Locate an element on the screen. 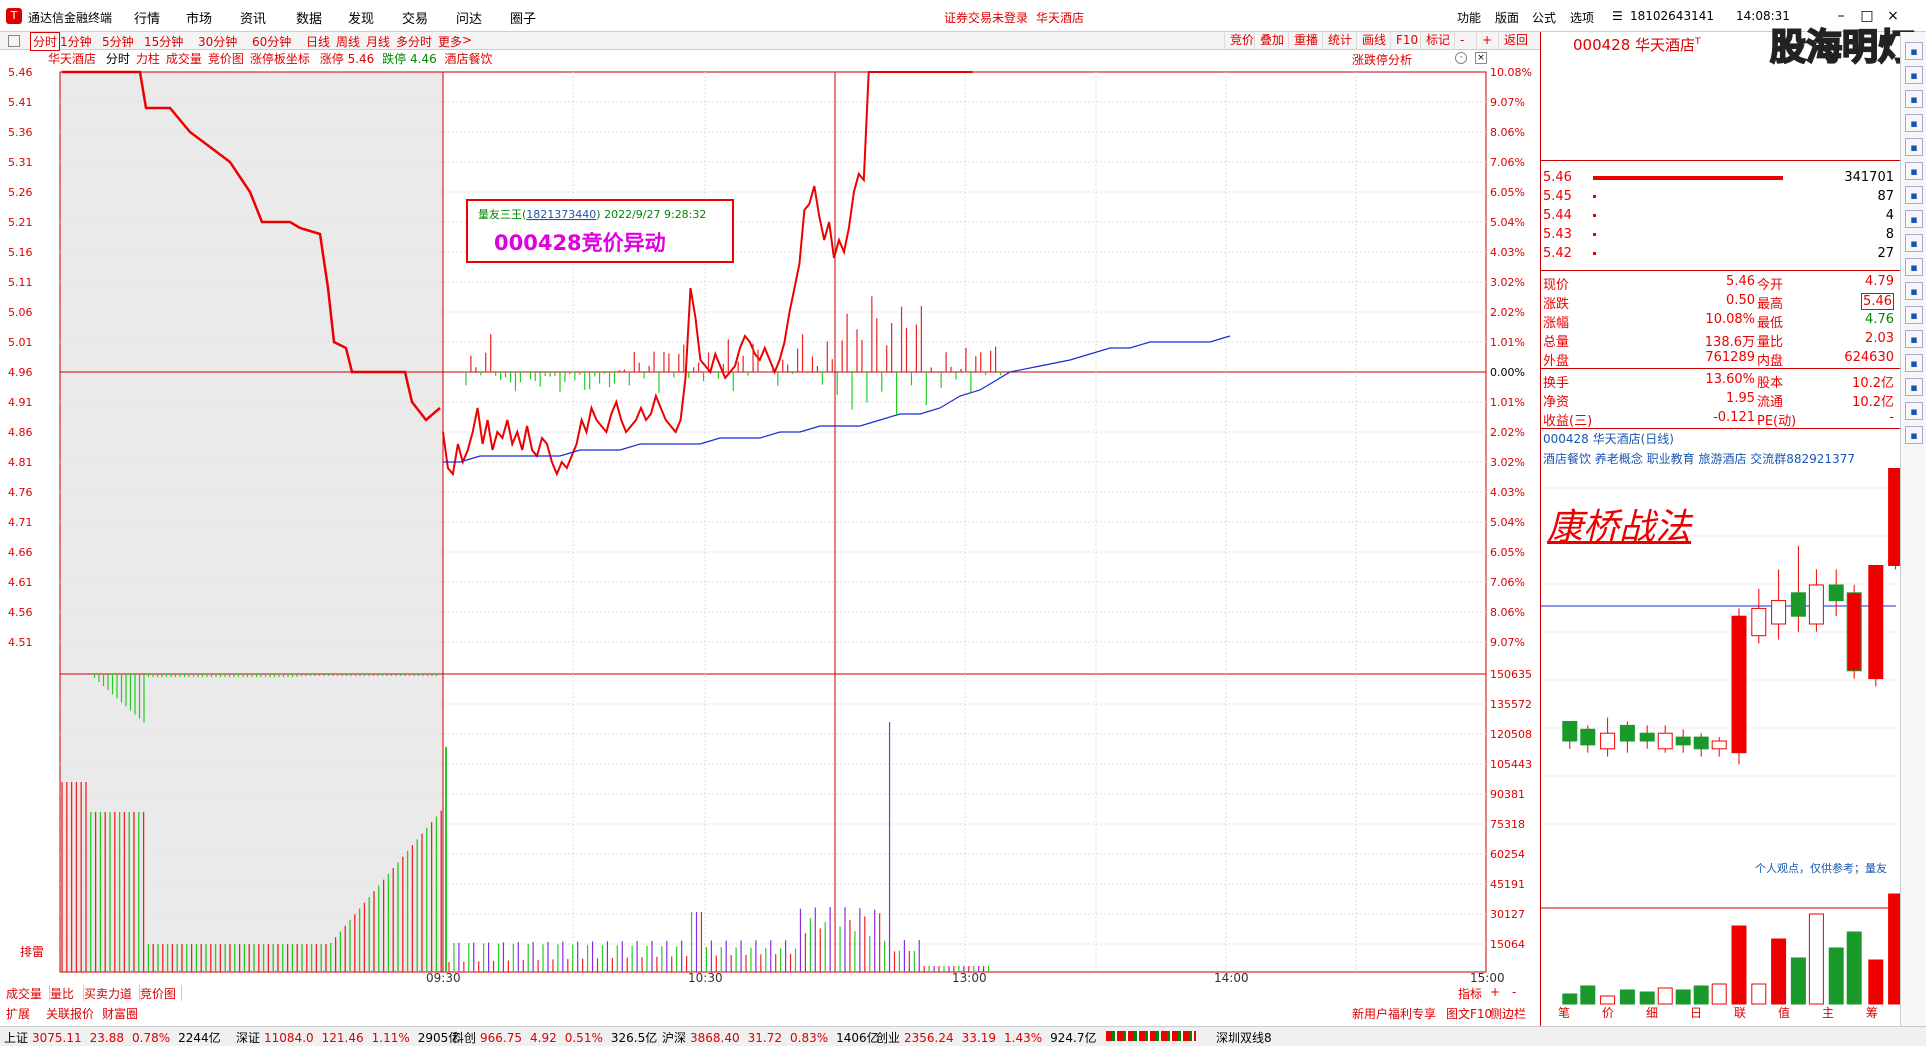  kline-tags: 酒店餐饮 养老概念 职业教育 旅游酒店 交流群882921377 is located at coordinates (1699, 458).